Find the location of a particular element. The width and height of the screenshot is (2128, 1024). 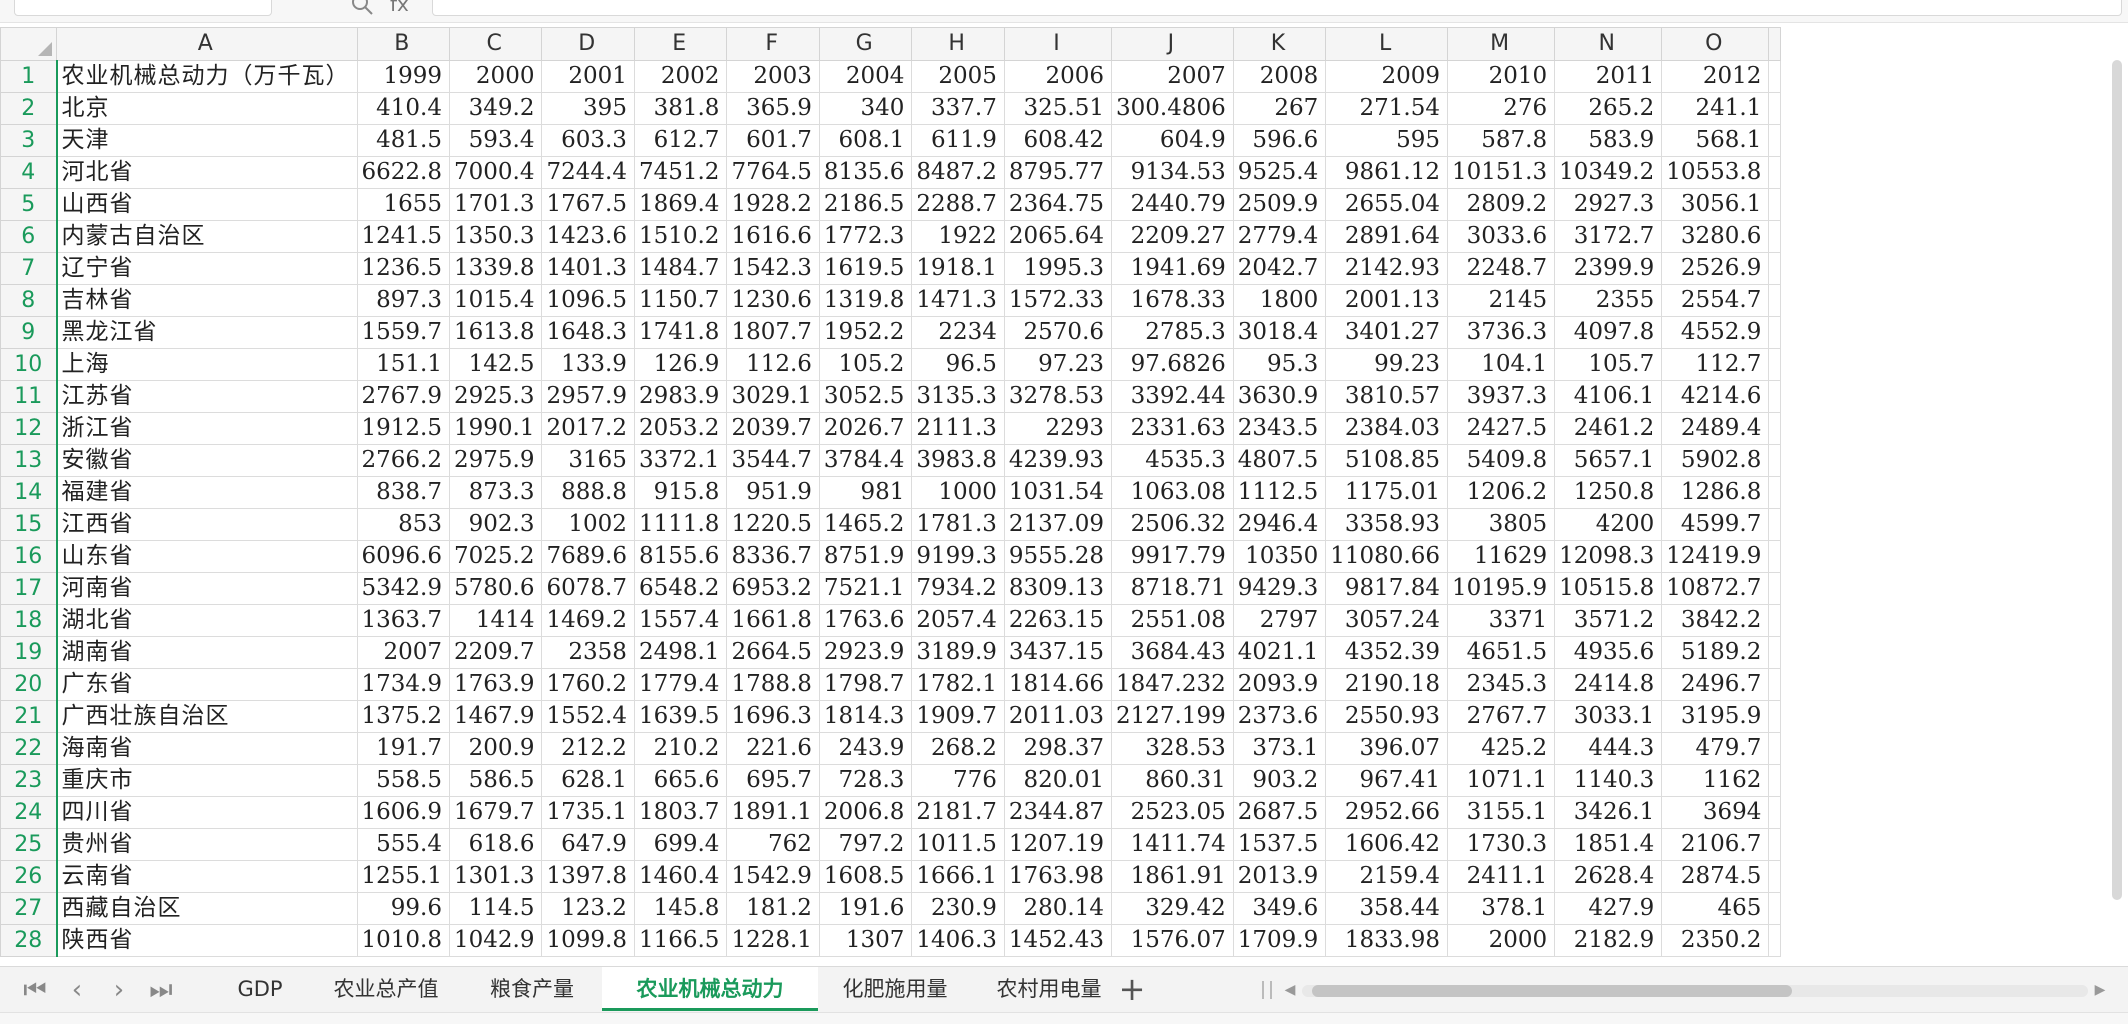

sheet-tab-gdp: GDP is located at coordinates (260, 989).